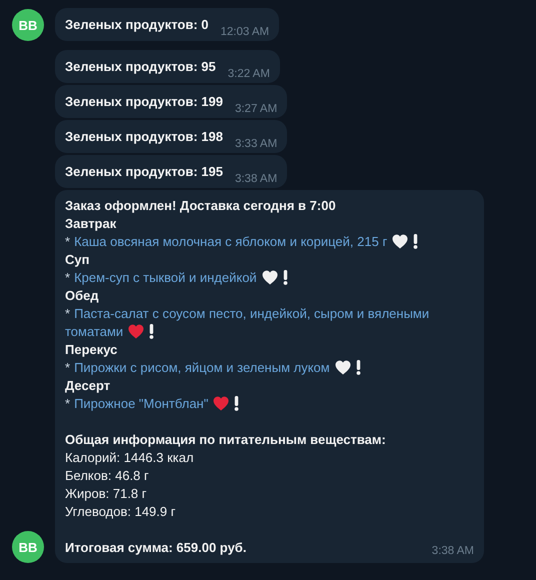 The height and width of the screenshot is (580, 536). Describe the element at coordinates (225, 439) in the screenshot. I see `message-heading: Общая информация по питательным веществам:` at that location.